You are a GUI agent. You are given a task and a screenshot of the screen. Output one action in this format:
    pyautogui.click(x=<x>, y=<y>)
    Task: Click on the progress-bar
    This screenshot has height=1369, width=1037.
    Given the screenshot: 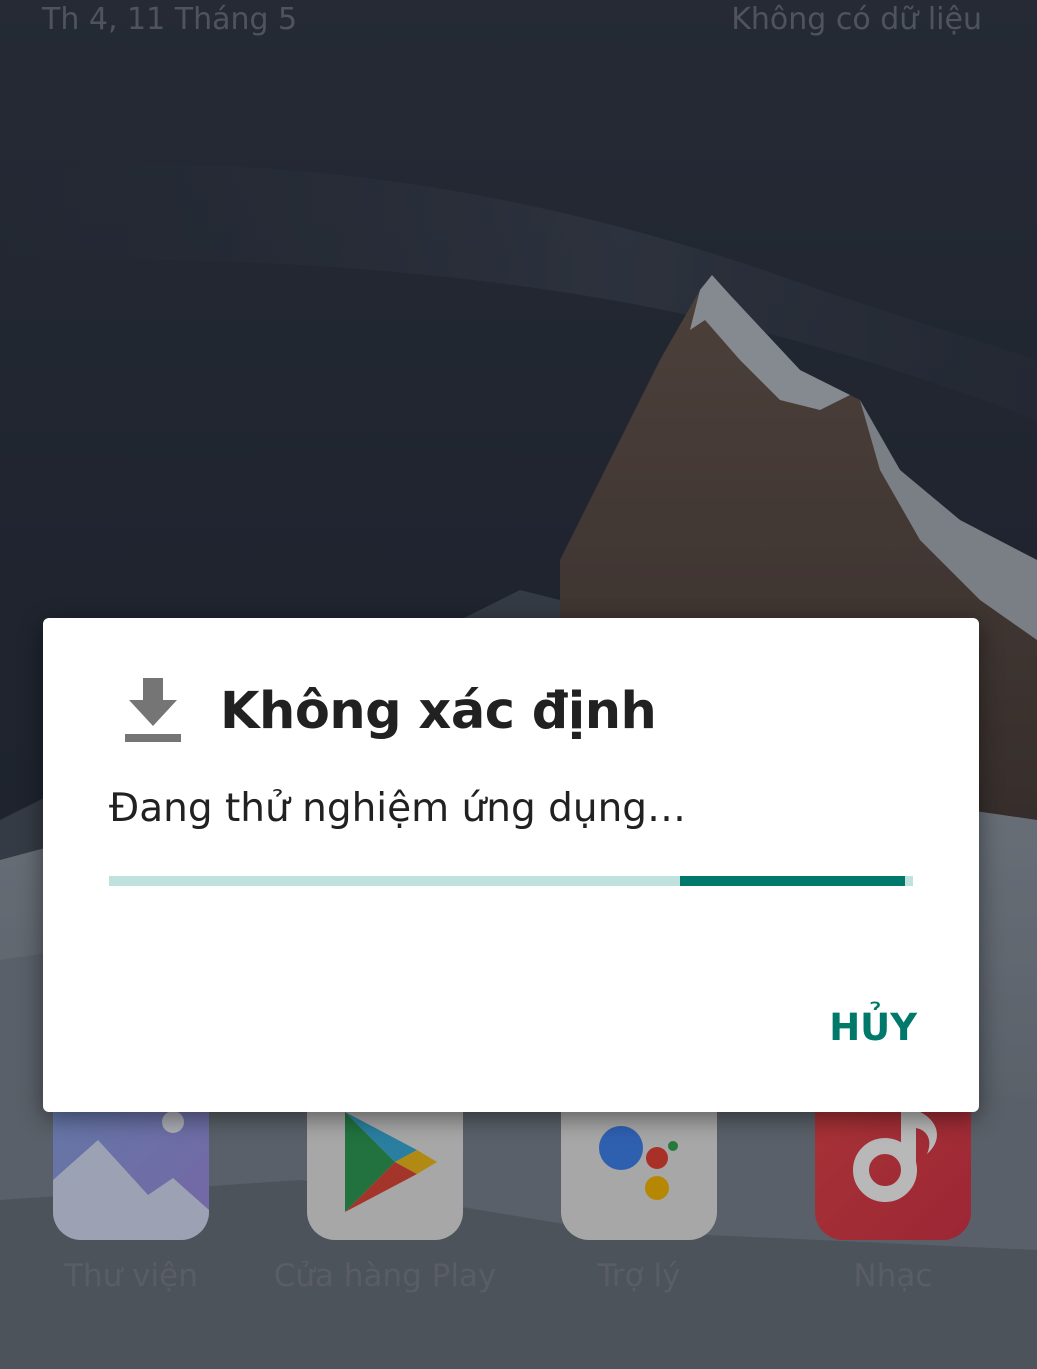 What is the action you would take?
    pyautogui.click(x=511, y=881)
    